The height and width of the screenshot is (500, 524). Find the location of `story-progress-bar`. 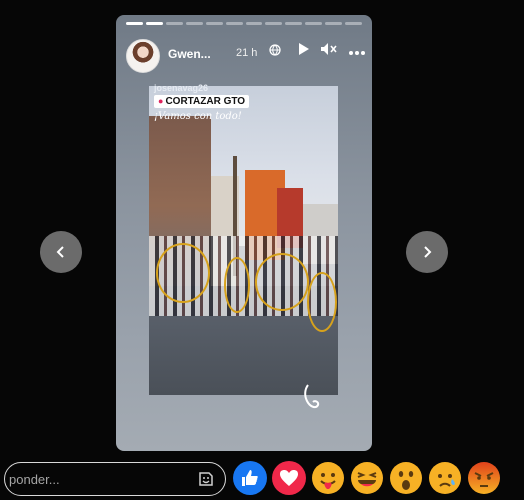

story-progress-bar is located at coordinates (244, 23).